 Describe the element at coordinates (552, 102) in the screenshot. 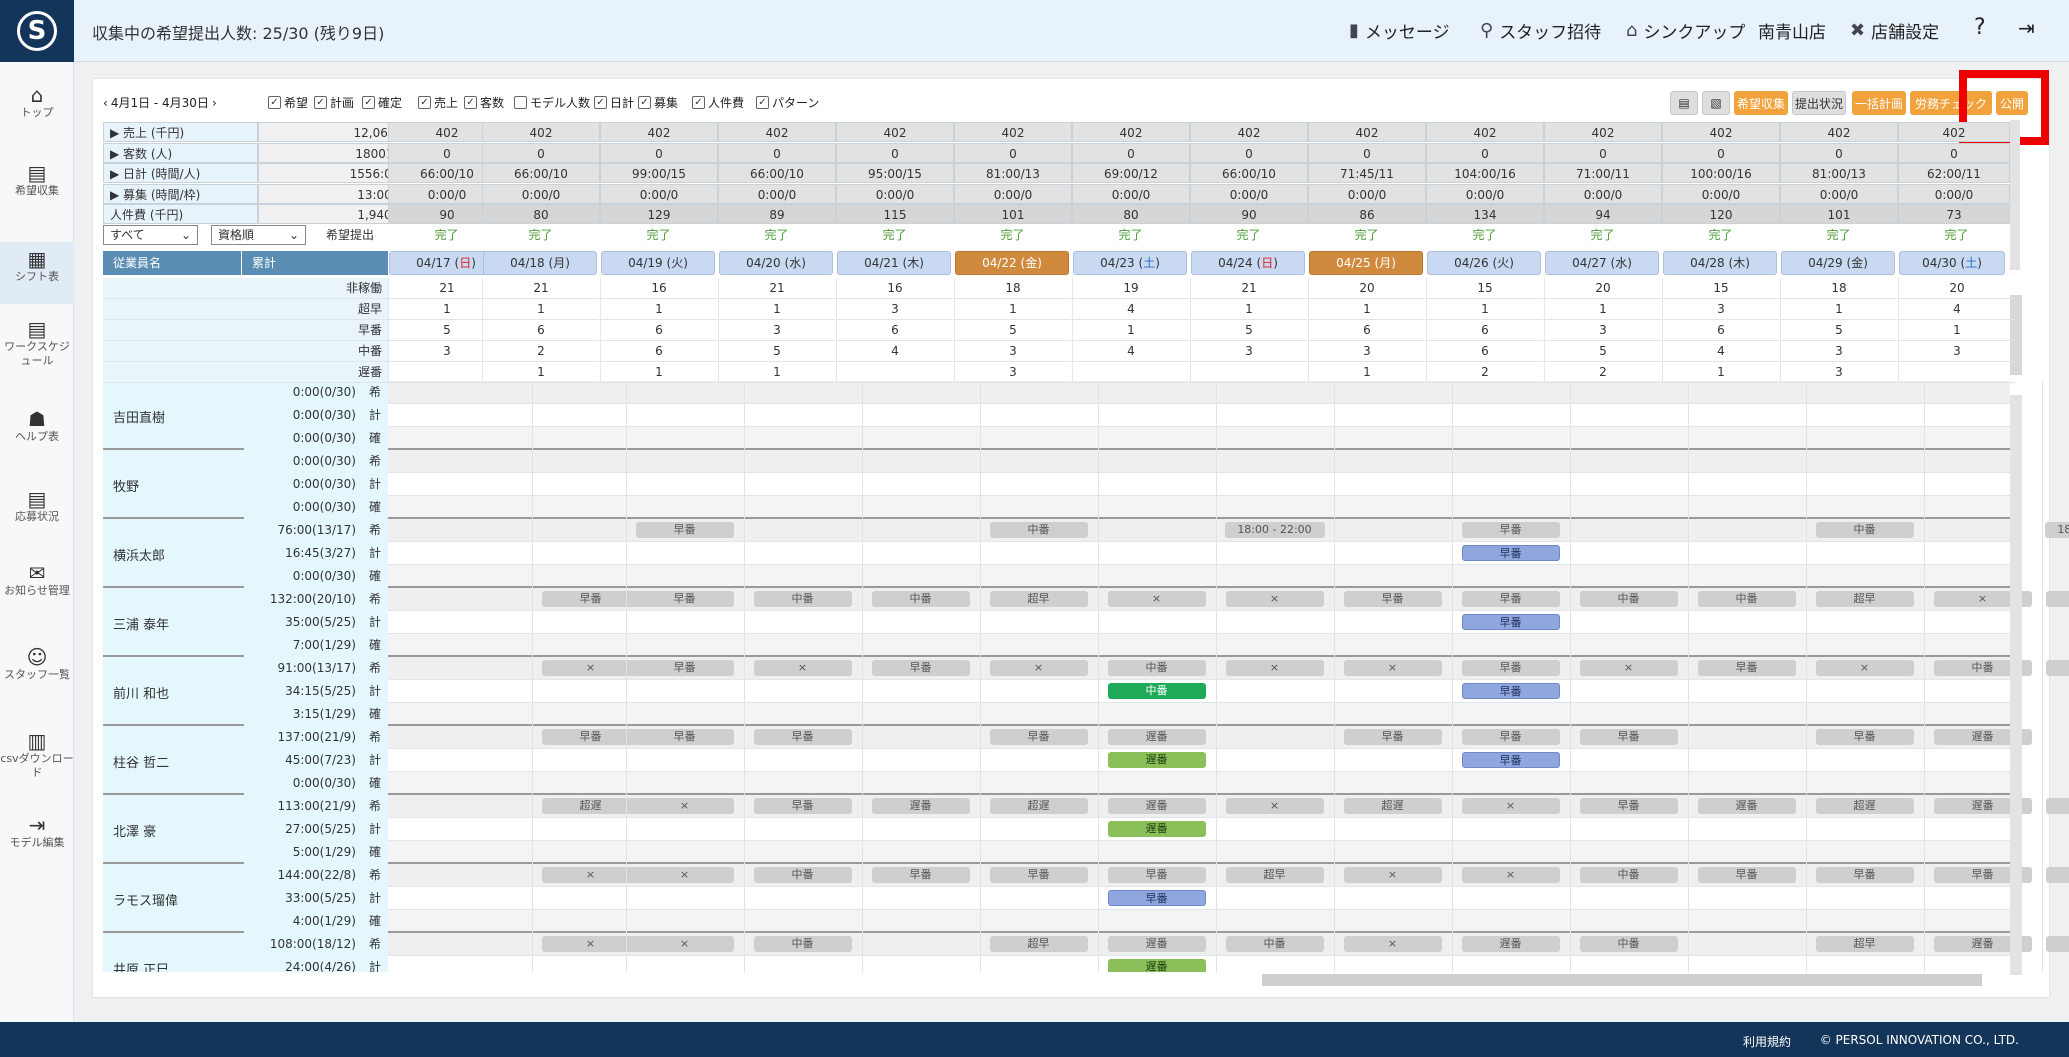

I see `checkbox-5: モデル人数` at that location.